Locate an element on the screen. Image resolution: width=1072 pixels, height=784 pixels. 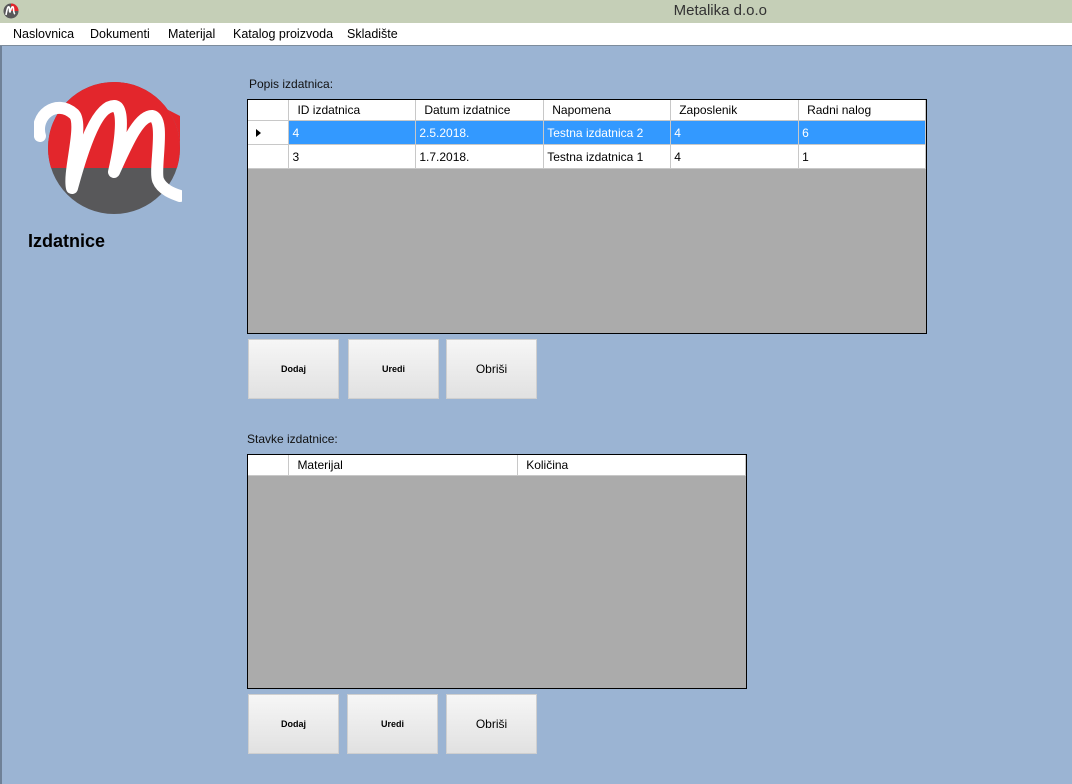
metalika-logo is located at coordinates (108, 148).